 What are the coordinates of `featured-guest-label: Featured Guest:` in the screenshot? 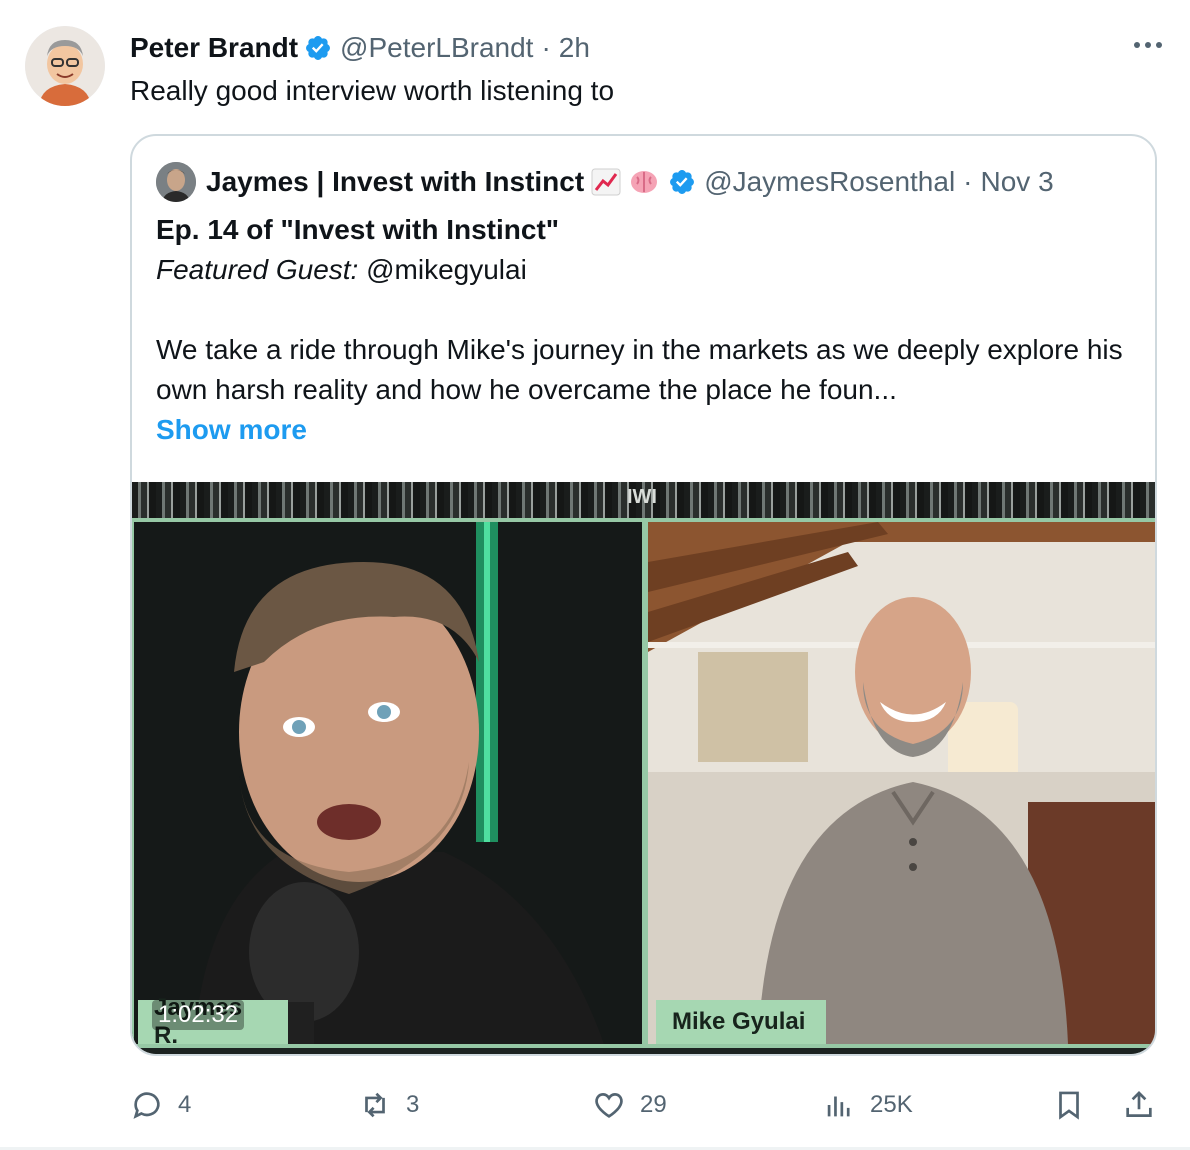 It's located at (257, 269).